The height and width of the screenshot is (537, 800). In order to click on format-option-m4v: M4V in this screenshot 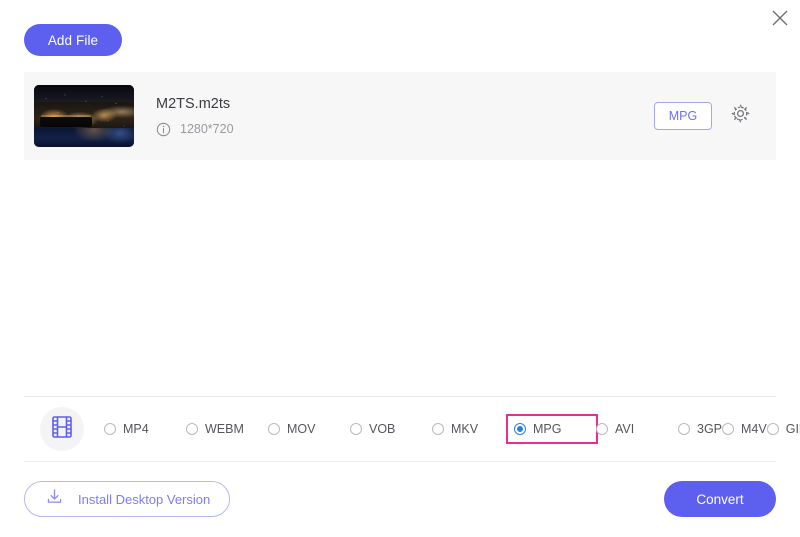, I will do `click(744, 429)`.